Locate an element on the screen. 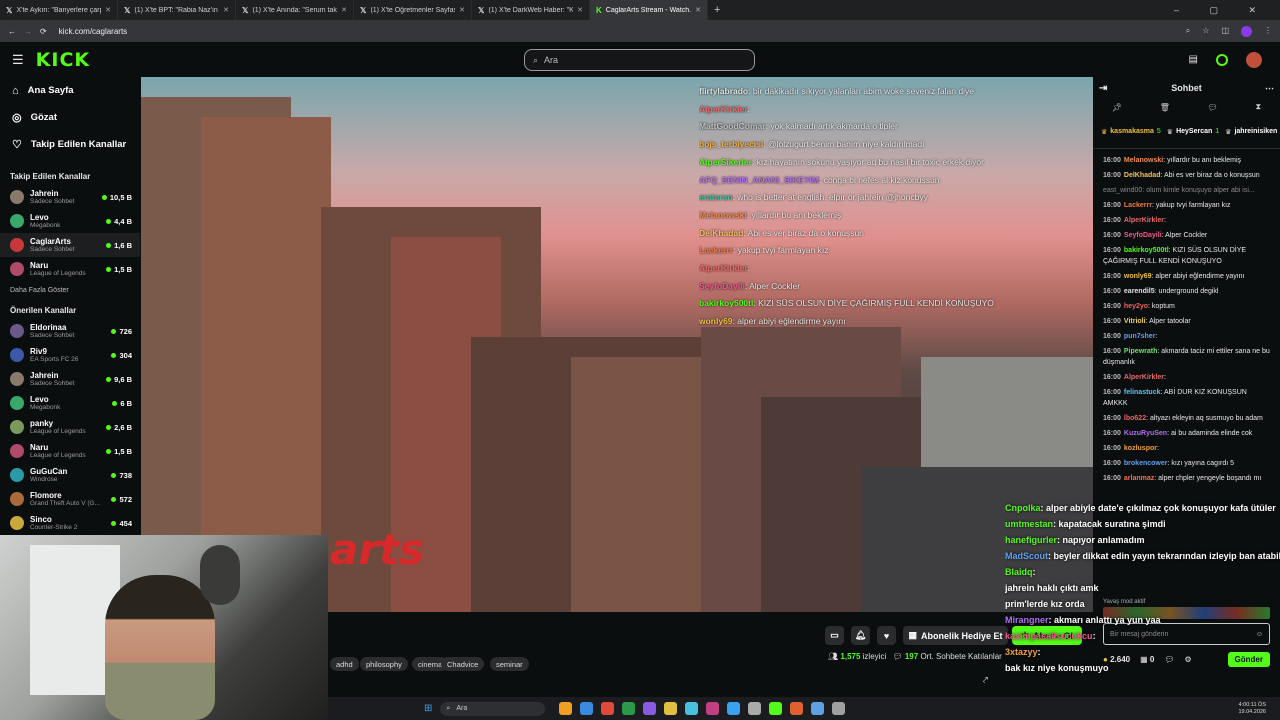 Image resolution: width=1280 pixels, height=720 pixels. browser-tab: 𝕏(1) X'te Öğretmenler Sayfası "Ö..." ✕ is located at coordinates (413, 10).